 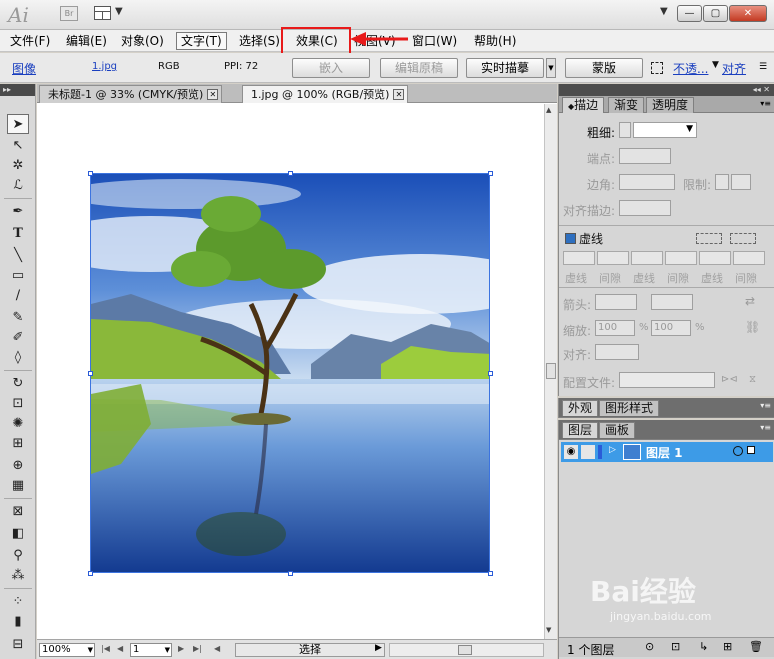 What do you see at coordinates (18, 512) in the screenshot?
I see `mesh-tool-icon: ⊠` at bounding box center [18, 512].